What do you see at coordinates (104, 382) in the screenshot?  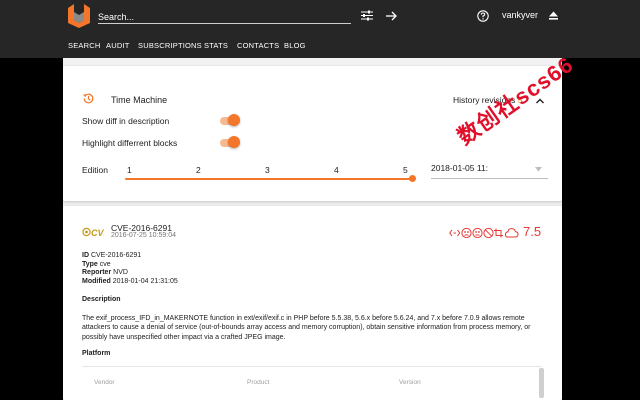 I see `platform-col-vendor: Vendor` at bounding box center [104, 382].